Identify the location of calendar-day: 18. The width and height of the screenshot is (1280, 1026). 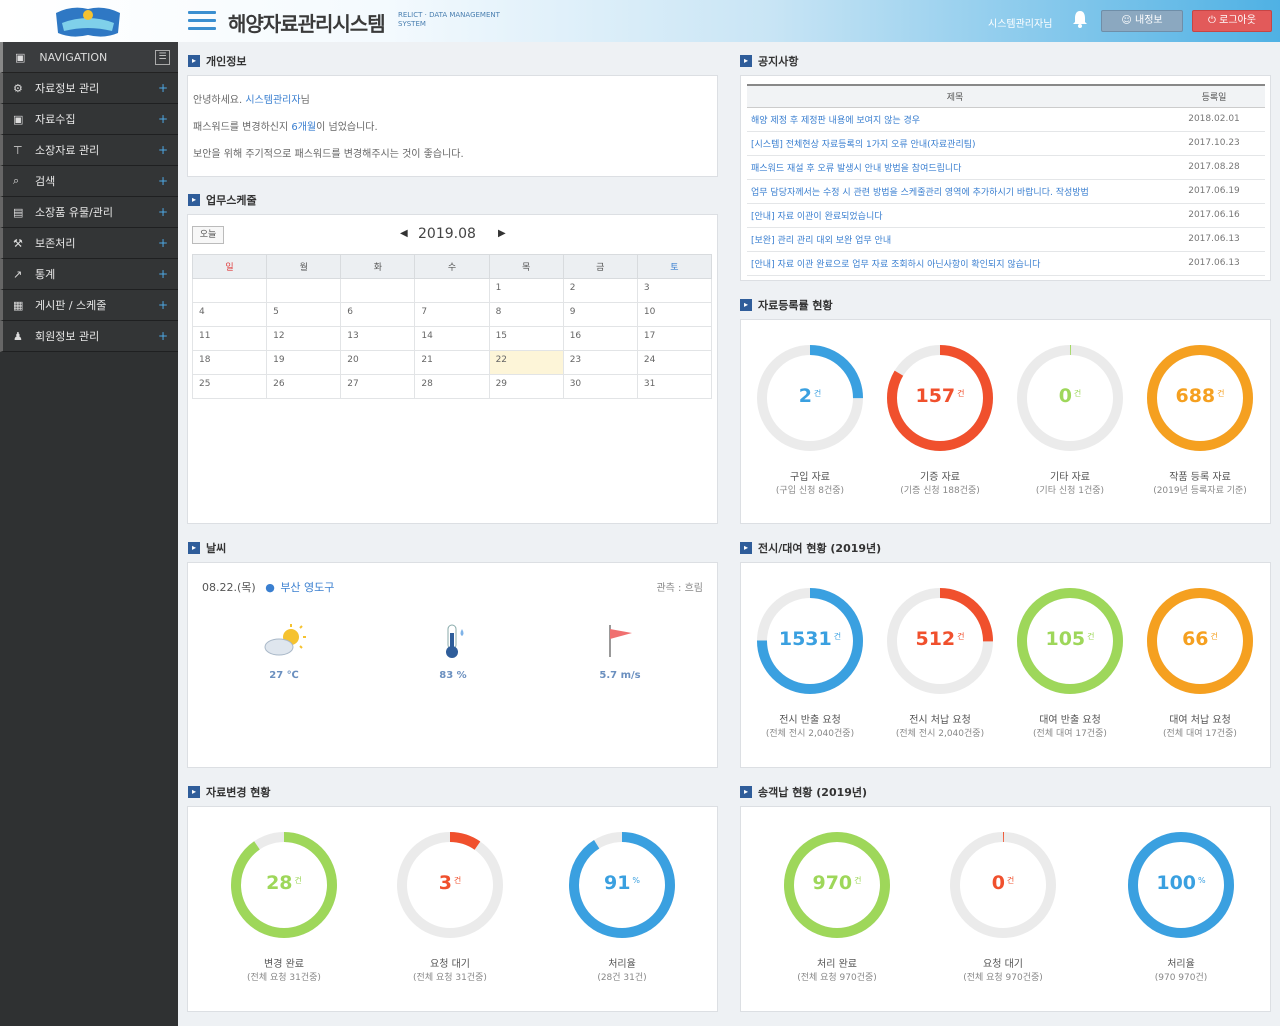
(229, 362).